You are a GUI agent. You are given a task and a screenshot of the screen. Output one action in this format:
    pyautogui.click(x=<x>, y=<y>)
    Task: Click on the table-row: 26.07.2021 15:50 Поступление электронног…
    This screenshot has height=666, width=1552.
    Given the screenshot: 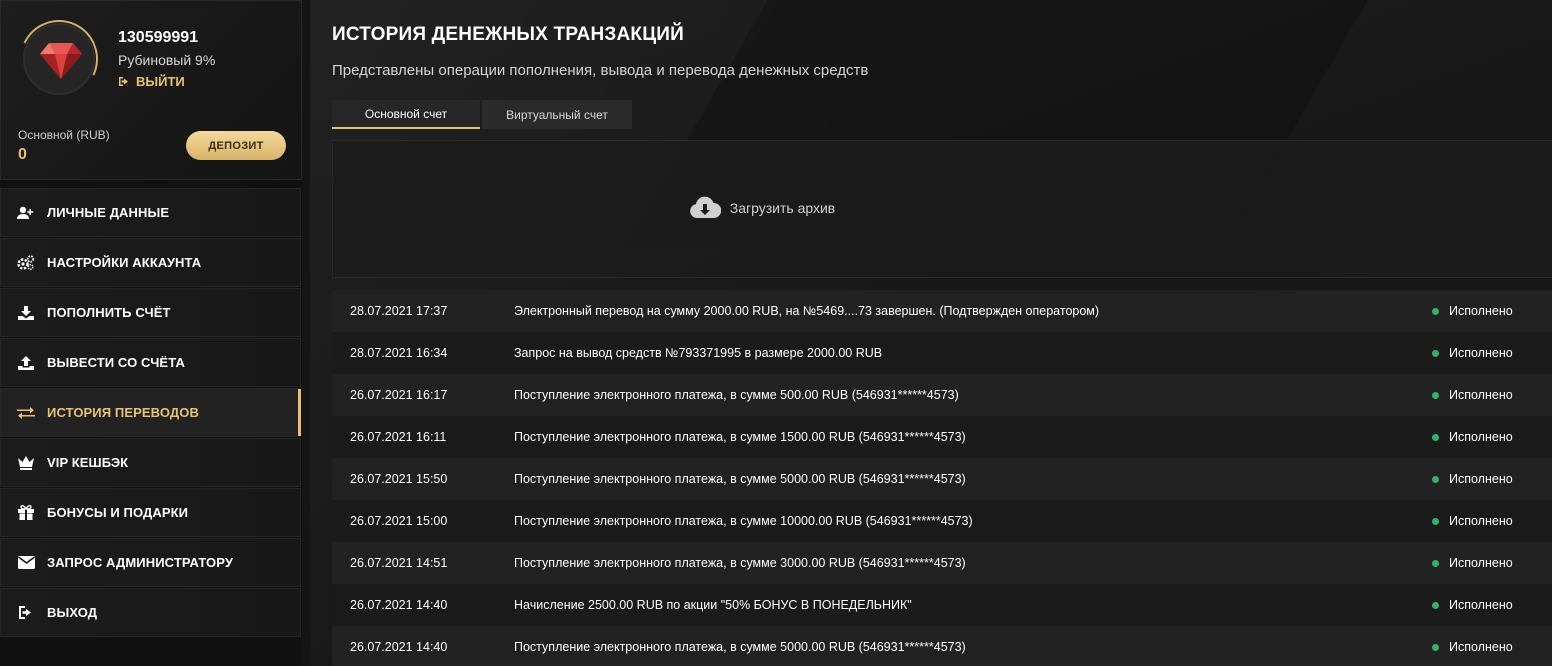 What is the action you would take?
    pyautogui.click(x=942, y=479)
    